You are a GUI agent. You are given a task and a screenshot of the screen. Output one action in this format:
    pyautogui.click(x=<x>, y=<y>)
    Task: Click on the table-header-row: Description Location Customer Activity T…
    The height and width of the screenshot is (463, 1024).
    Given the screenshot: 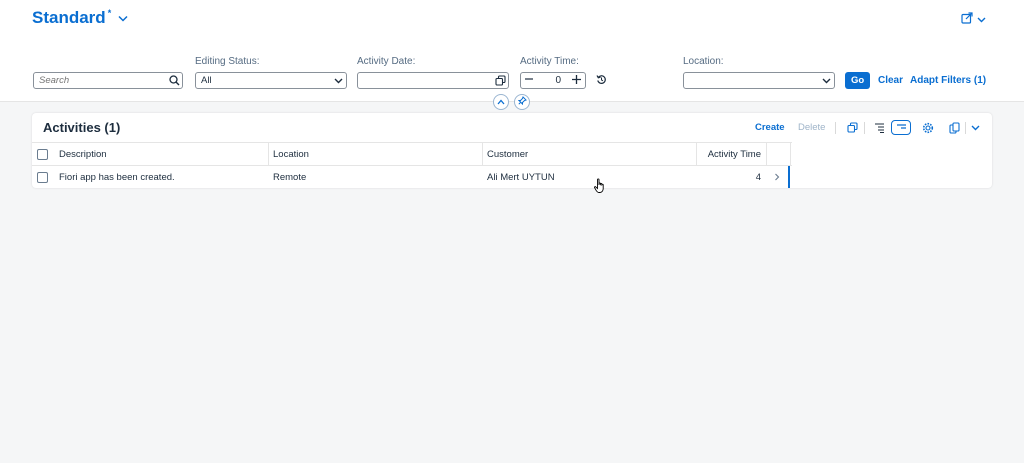 What is the action you would take?
    pyautogui.click(x=412, y=154)
    